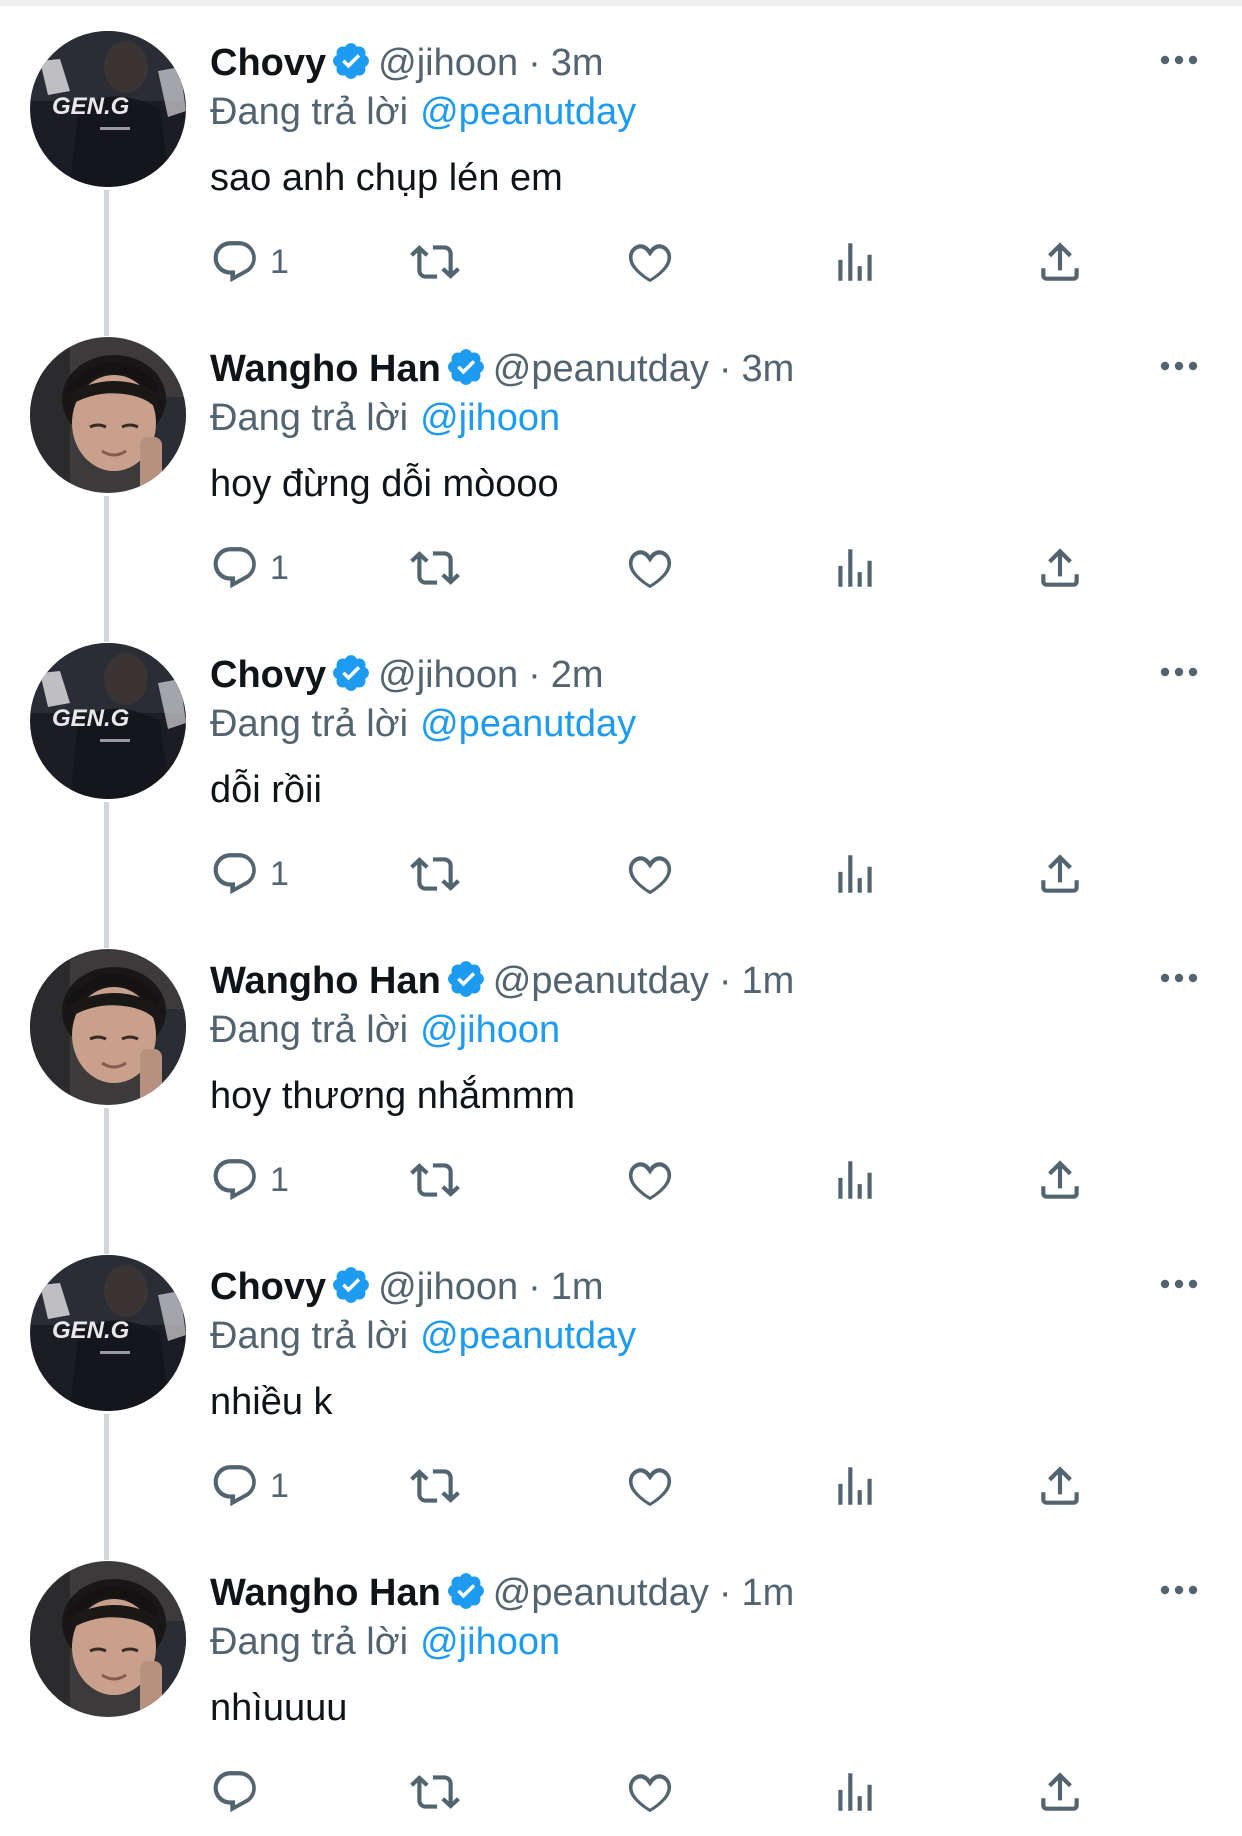  I want to click on tweet-text: sao anh chụp lén em, so click(386, 178).